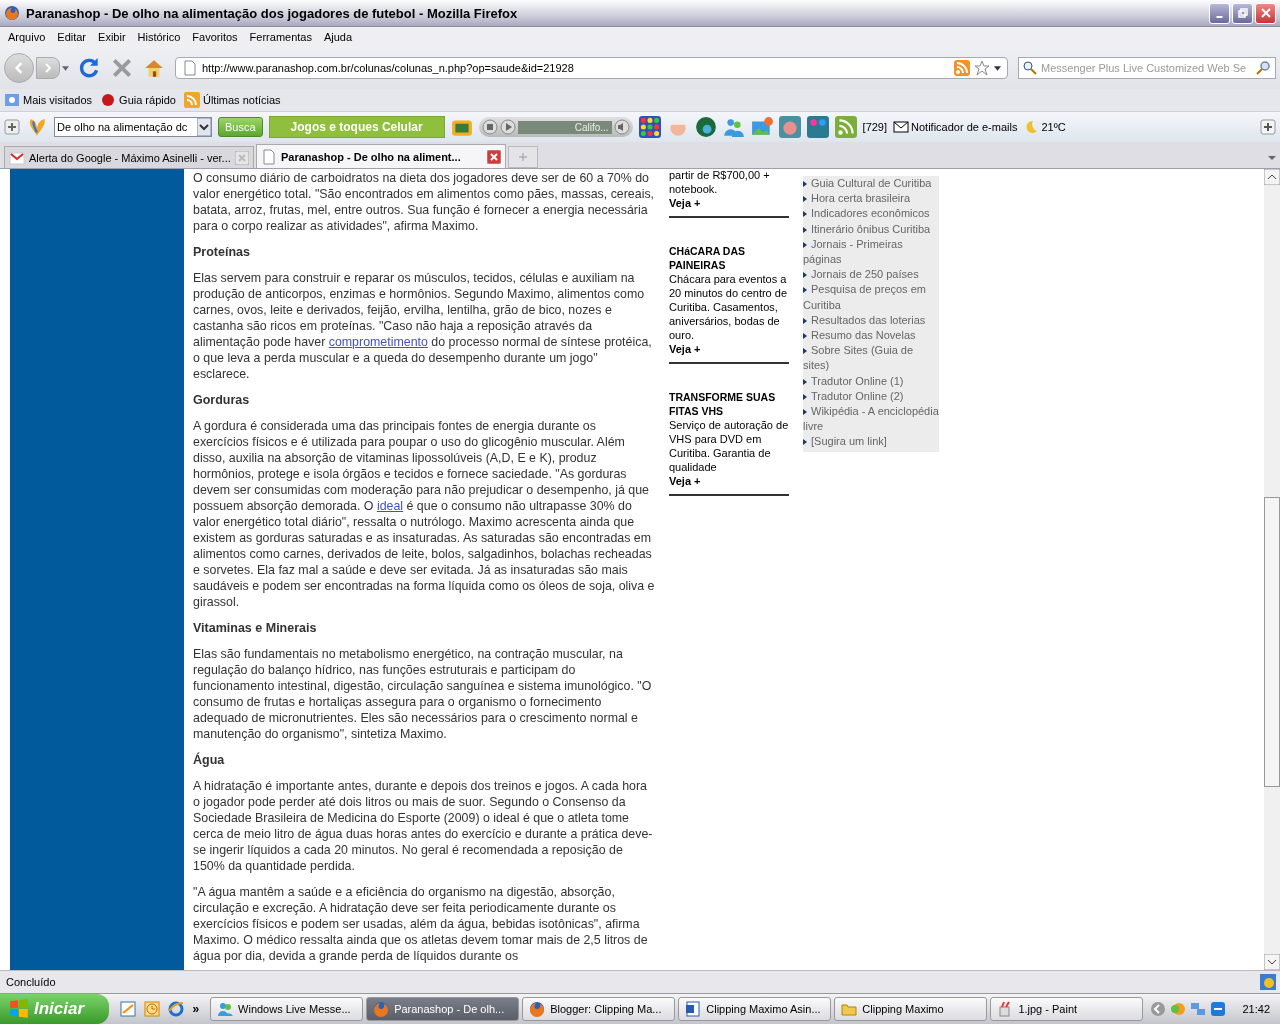 The height and width of the screenshot is (1024, 1280). Describe the element at coordinates (215, 37) in the screenshot. I see `menu-item: Favoritos` at that location.